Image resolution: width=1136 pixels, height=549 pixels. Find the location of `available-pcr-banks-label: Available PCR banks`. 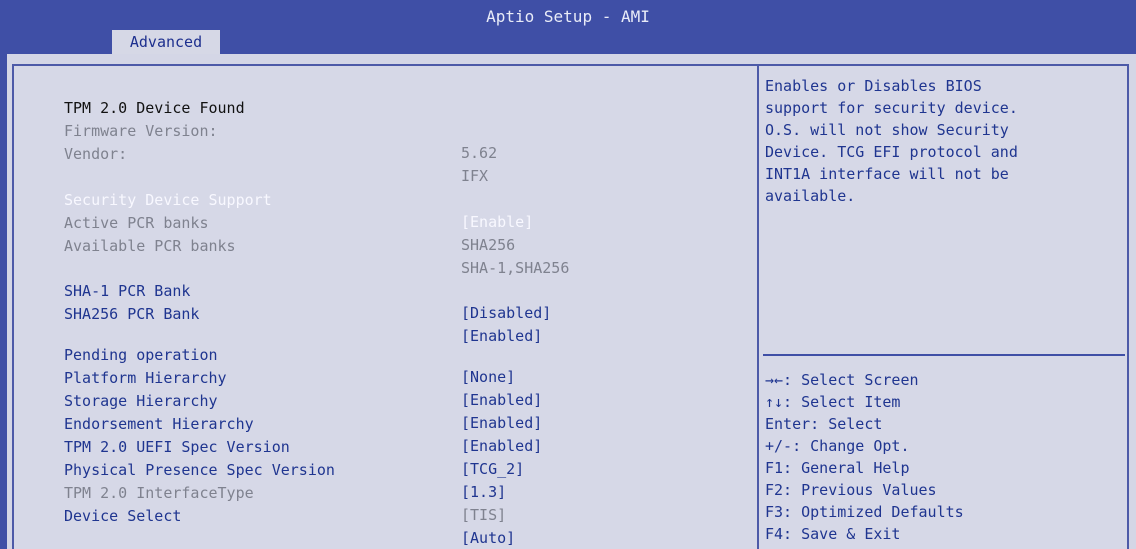

available-pcr-banks-label: Available PCR banks is located at coordinates (150, 246).